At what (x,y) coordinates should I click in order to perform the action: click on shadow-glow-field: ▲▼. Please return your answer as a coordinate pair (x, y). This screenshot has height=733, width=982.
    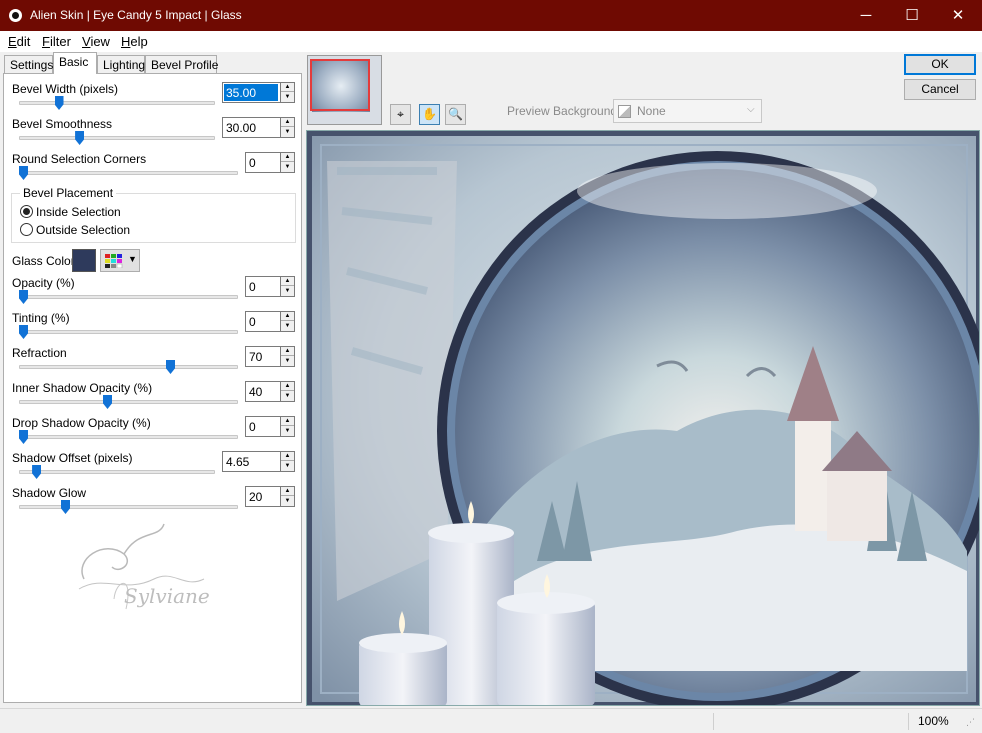
    Looking at the image, I should click on (270, 496).